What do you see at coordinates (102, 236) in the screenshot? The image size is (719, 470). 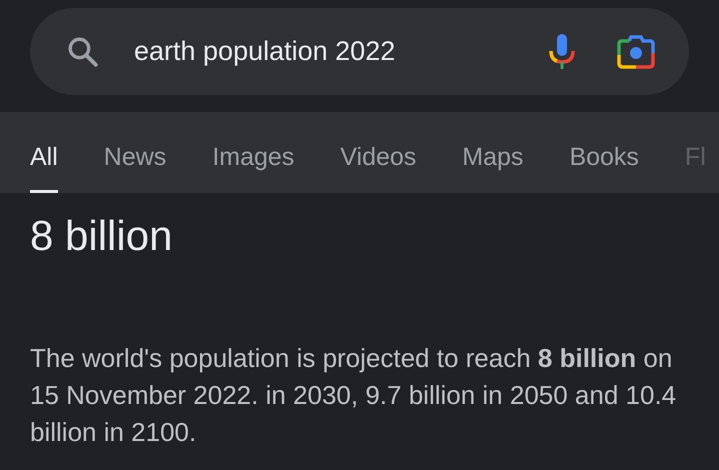 I see `answer-title: 8 billion` at bounding box center [102, 236].